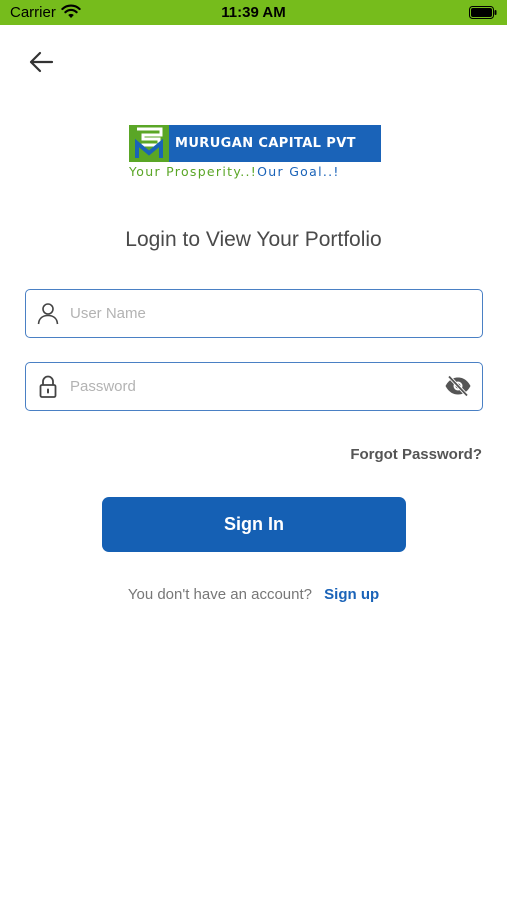  I want to click on tagline-part-1: Your Prosperity..!, so click(193, 171).